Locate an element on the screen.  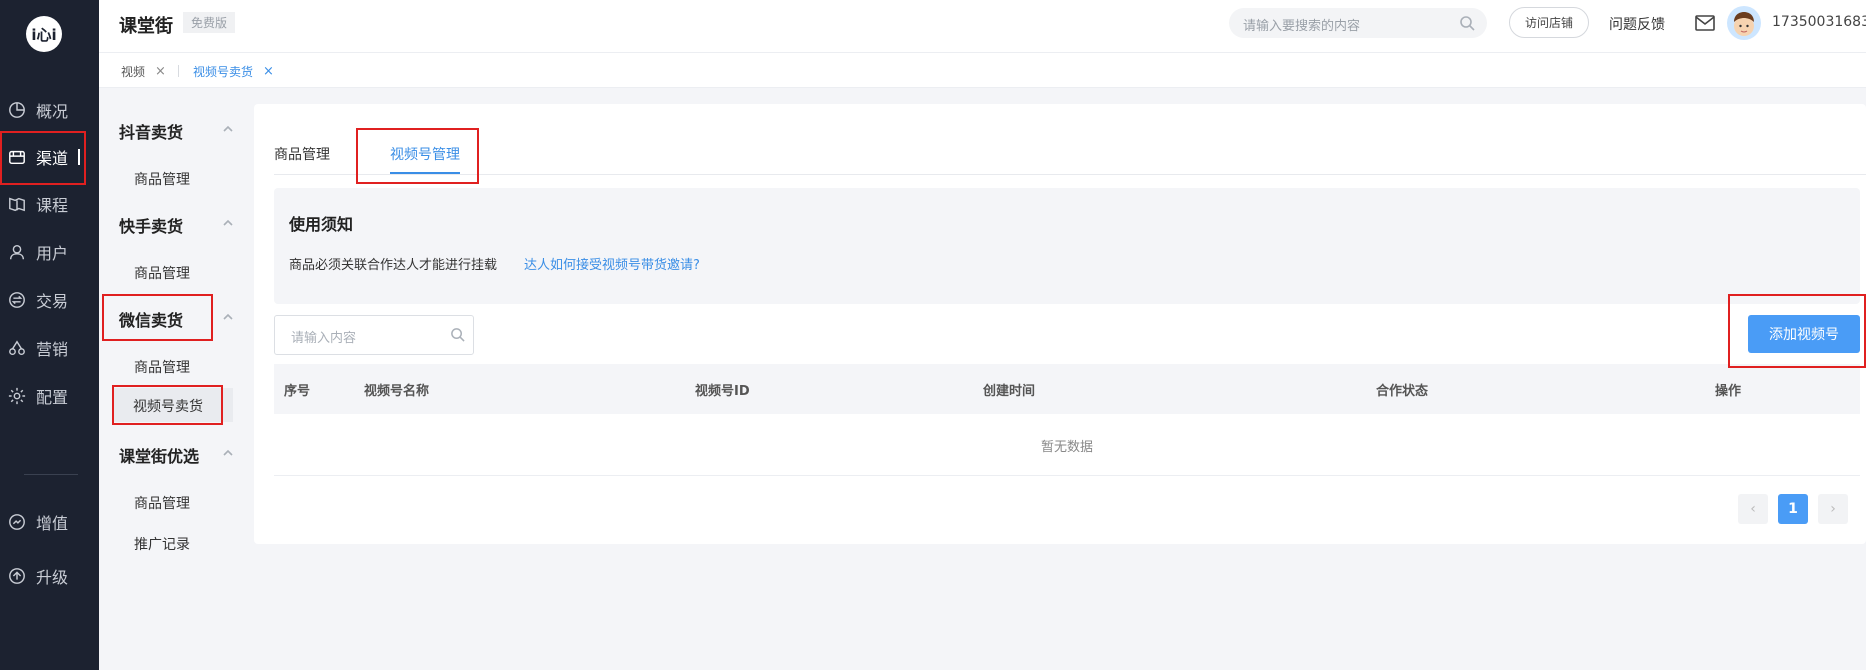
value-added-icon is located at coordinates (17, 522).